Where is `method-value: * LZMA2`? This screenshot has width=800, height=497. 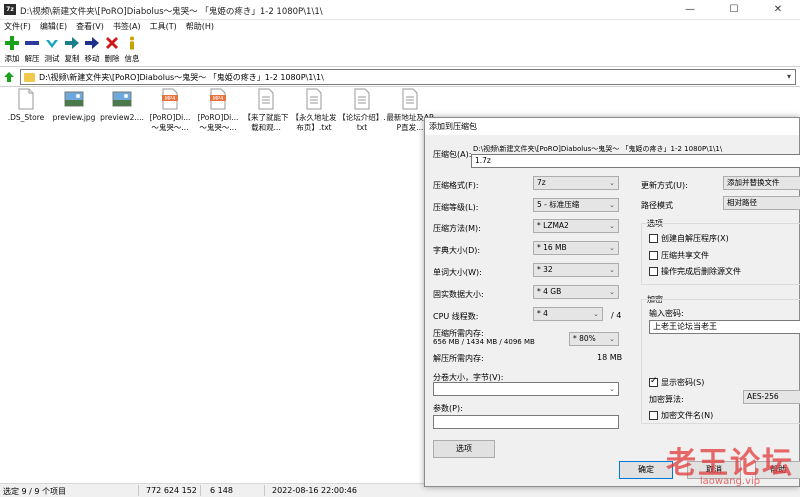
method-value: * LZMA2 is located at coordinates (553, 225).